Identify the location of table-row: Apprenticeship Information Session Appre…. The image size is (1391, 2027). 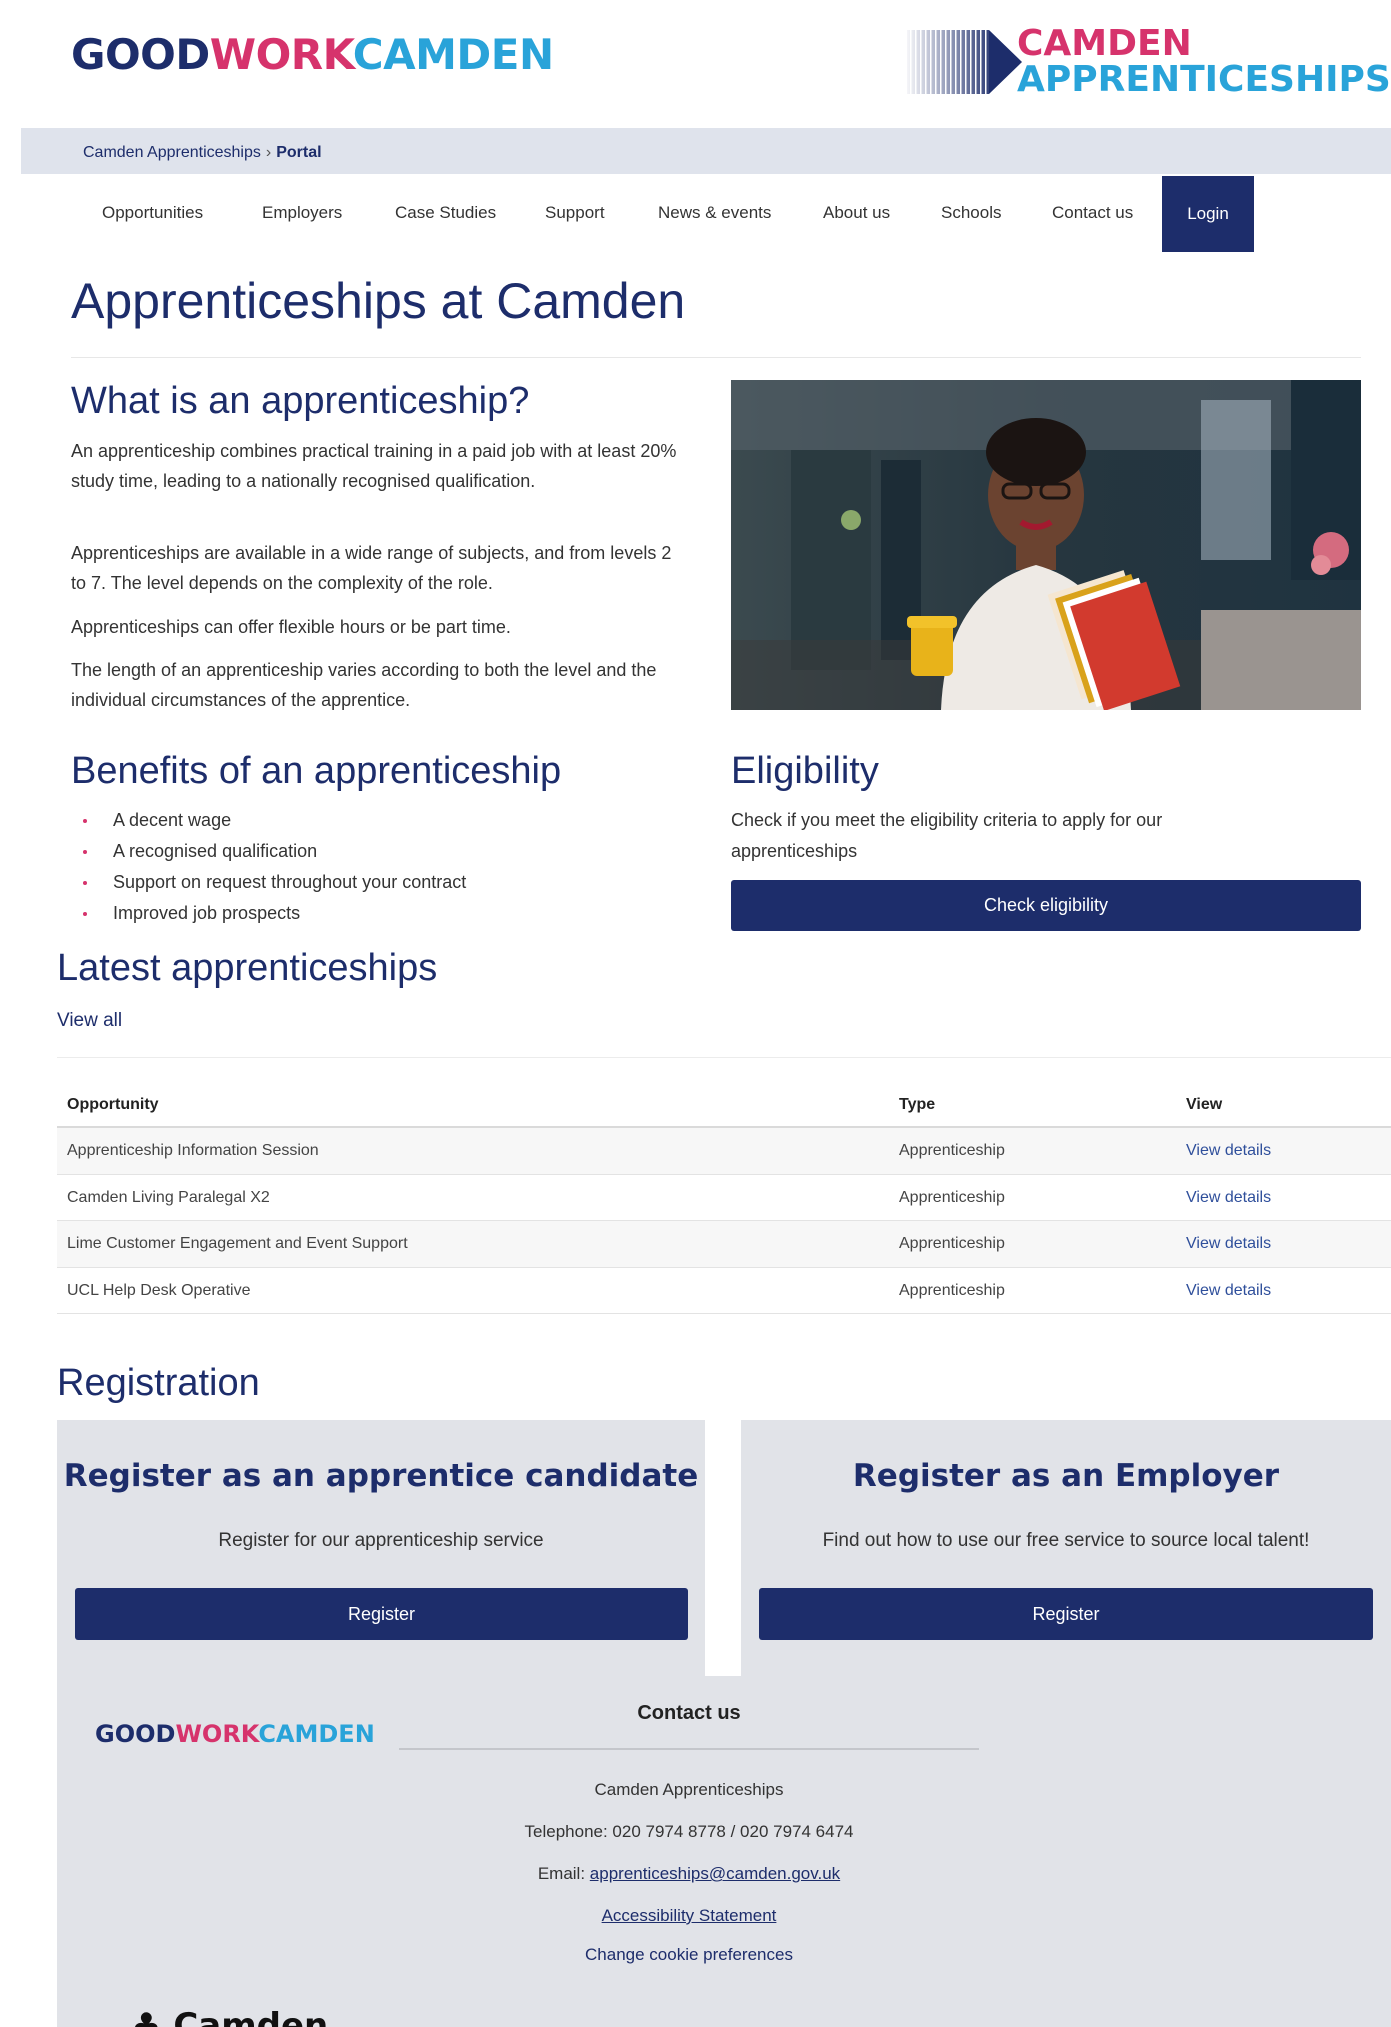
(724, 1151).